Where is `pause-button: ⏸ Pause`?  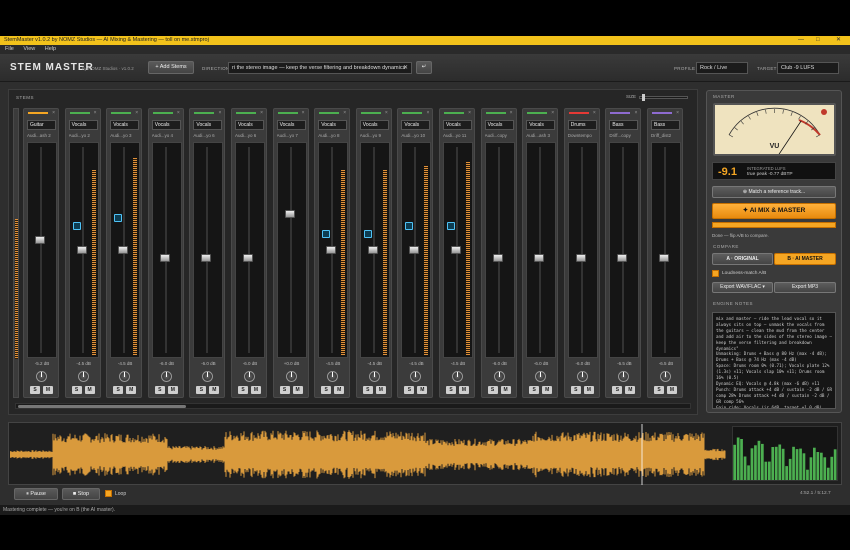
pause-button: ⏸ Pause is located at coordinates (36, 494).